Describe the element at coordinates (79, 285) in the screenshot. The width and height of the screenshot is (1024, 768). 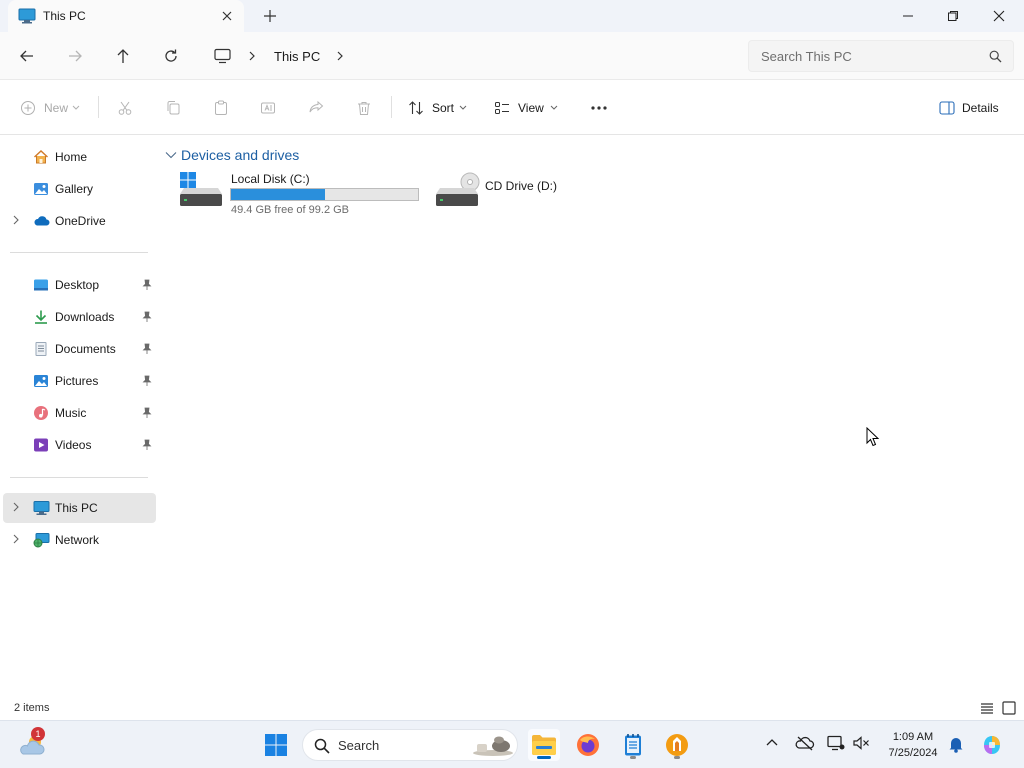
I see `sidebar-item-desktop: Desktop` at that location.